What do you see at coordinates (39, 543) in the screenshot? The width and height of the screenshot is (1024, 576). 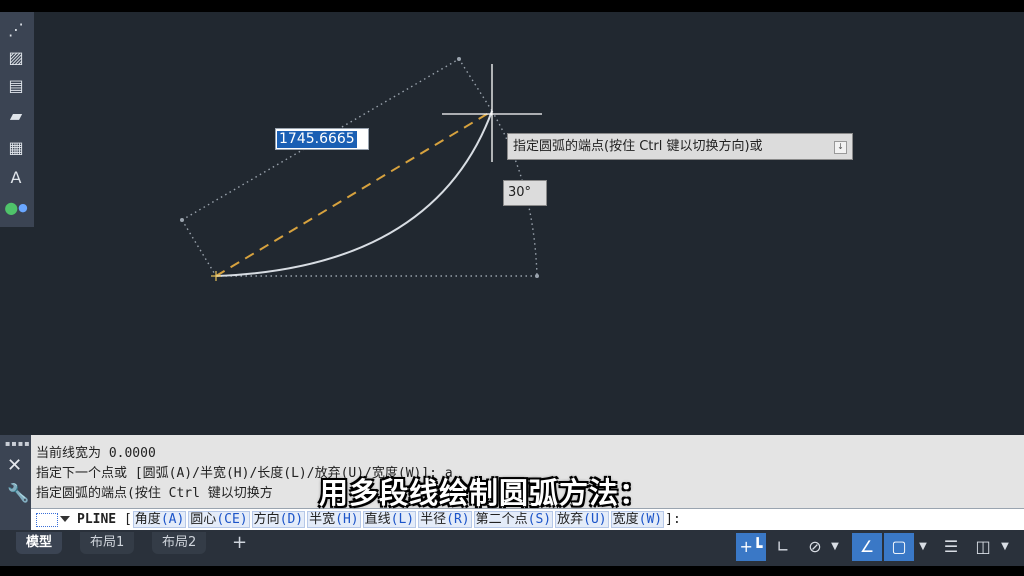 I see `tab-model: 模型` at bounding box center [39, 543].